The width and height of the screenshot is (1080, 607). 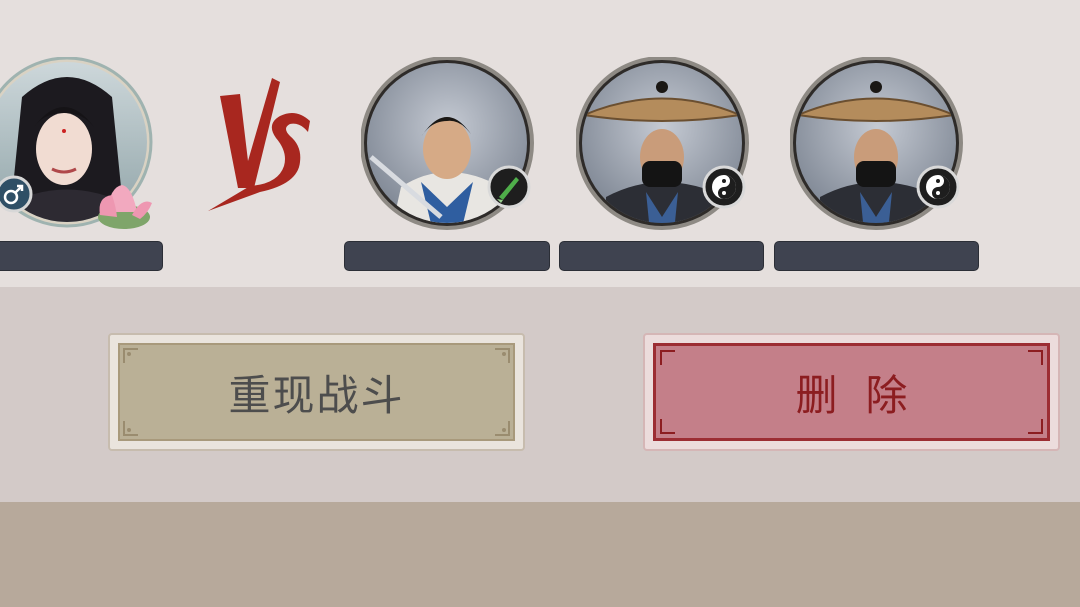 What do you see at coordinates (509, 187) in the screenshot?
I see `jade-blade-icon` at bounding box center [509, 187].